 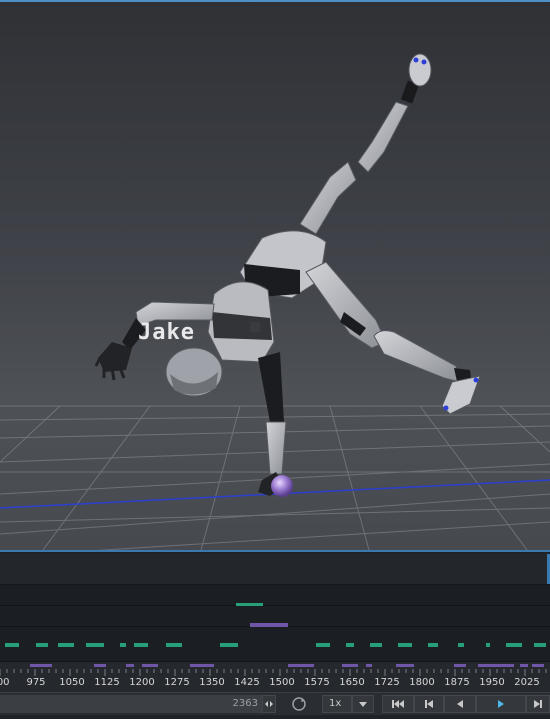 What do you see at coordinates (501, 704) in the screenshot?
I see `play-forward-icon` at bounding box center [501, 704].